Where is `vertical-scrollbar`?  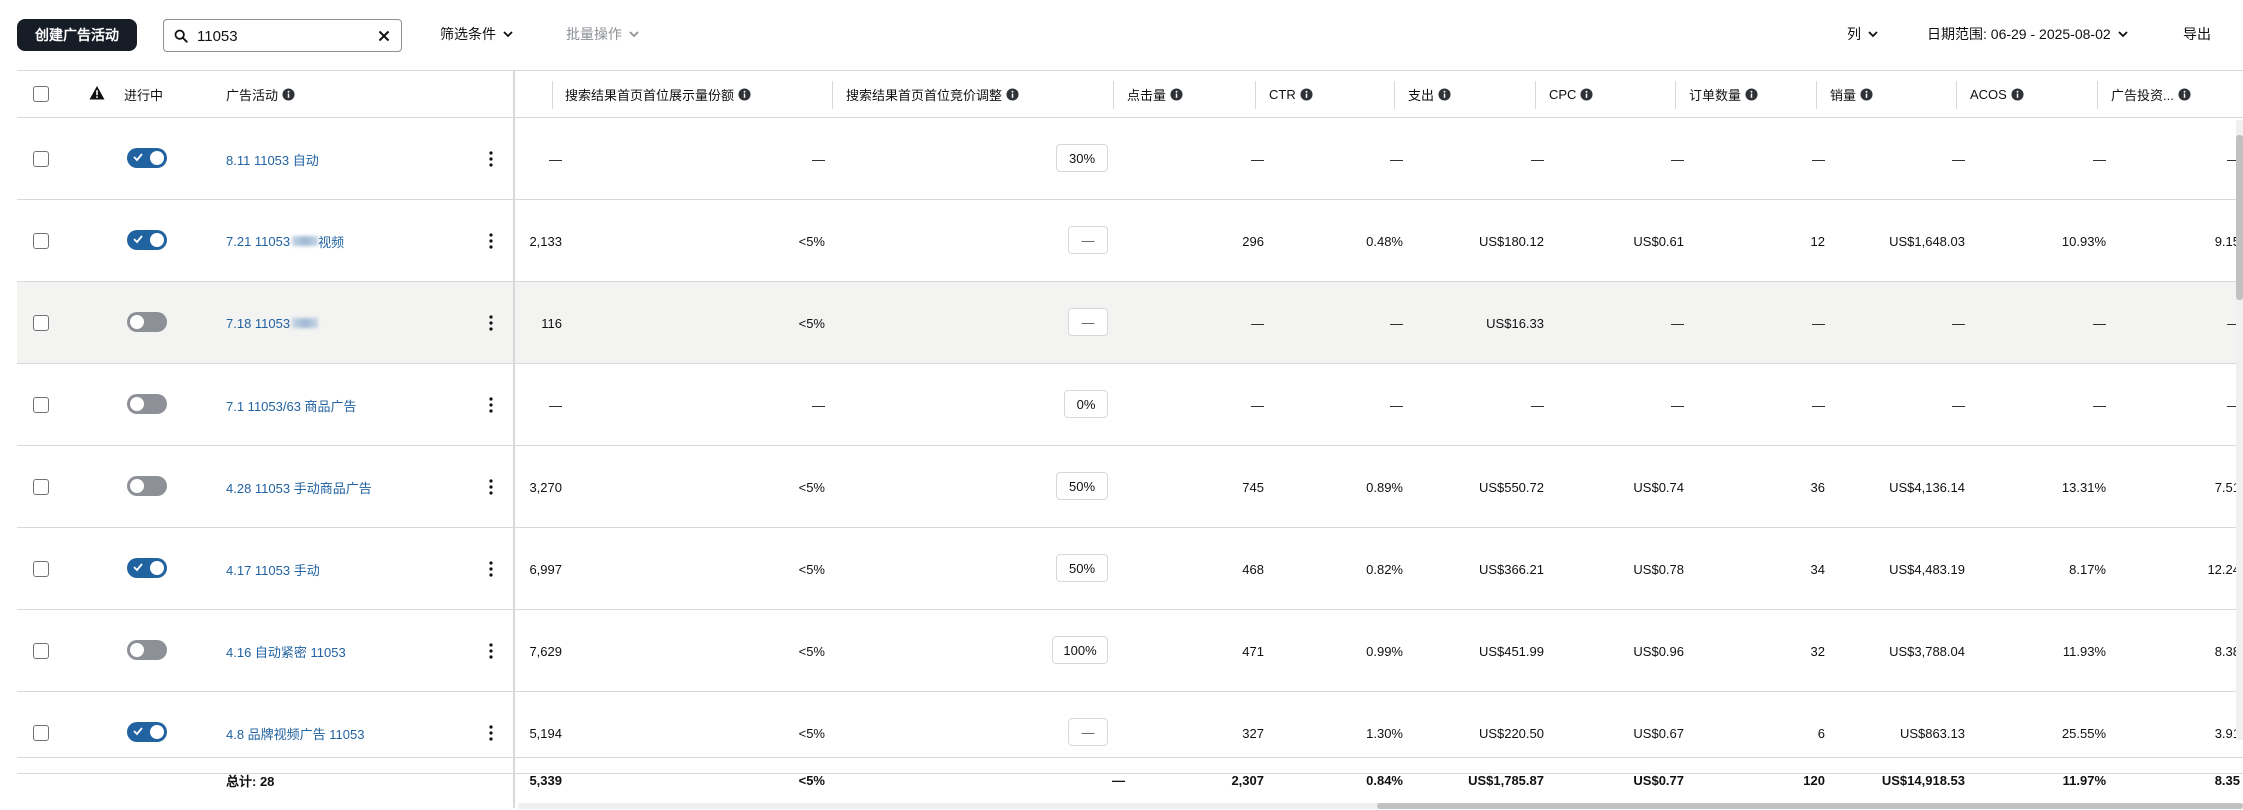
vertical-scrollbar is located at coordinates (2239, 430).